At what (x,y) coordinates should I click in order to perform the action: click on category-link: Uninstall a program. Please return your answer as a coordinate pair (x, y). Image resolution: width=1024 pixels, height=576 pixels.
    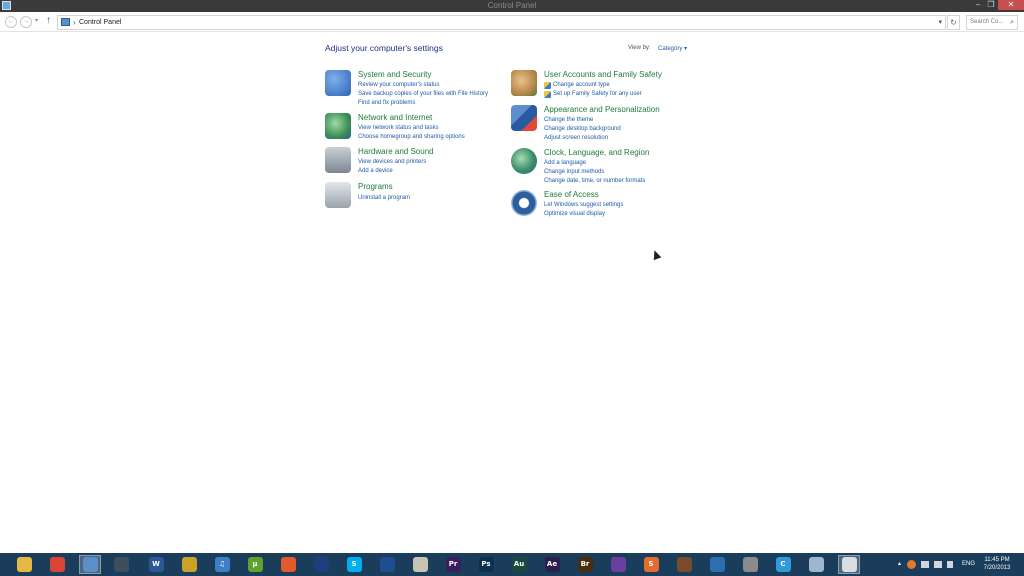
    Looking at the image, I should click on (384, 198).